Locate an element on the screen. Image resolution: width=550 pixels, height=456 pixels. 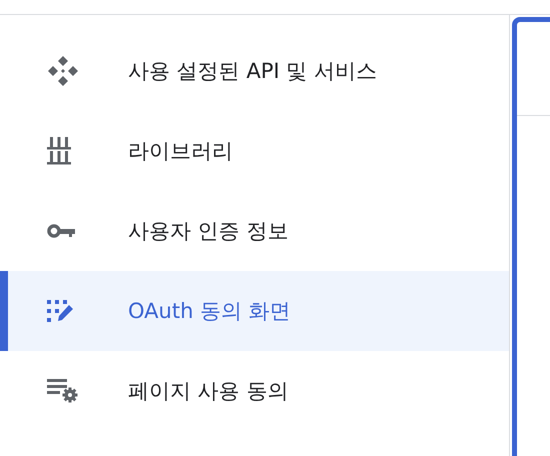
library-icon is located at coordinates (59, 151).